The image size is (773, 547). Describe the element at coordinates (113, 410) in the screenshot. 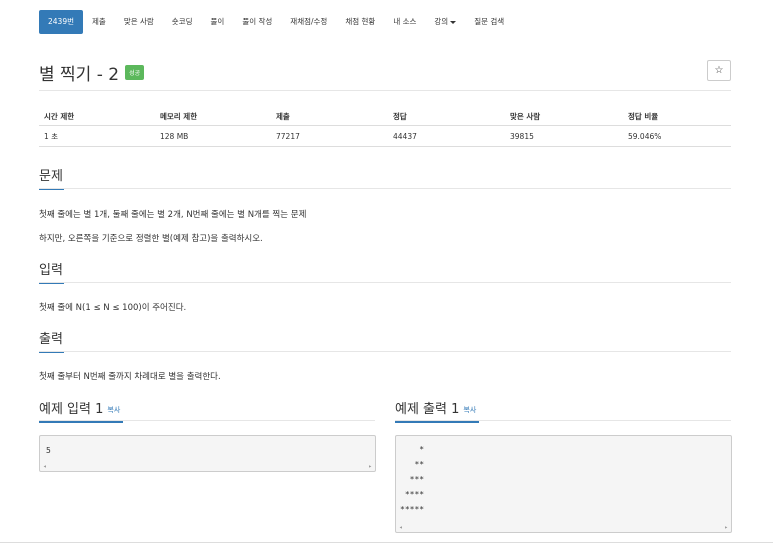

I see `copy-input-button: 복사` at that location.